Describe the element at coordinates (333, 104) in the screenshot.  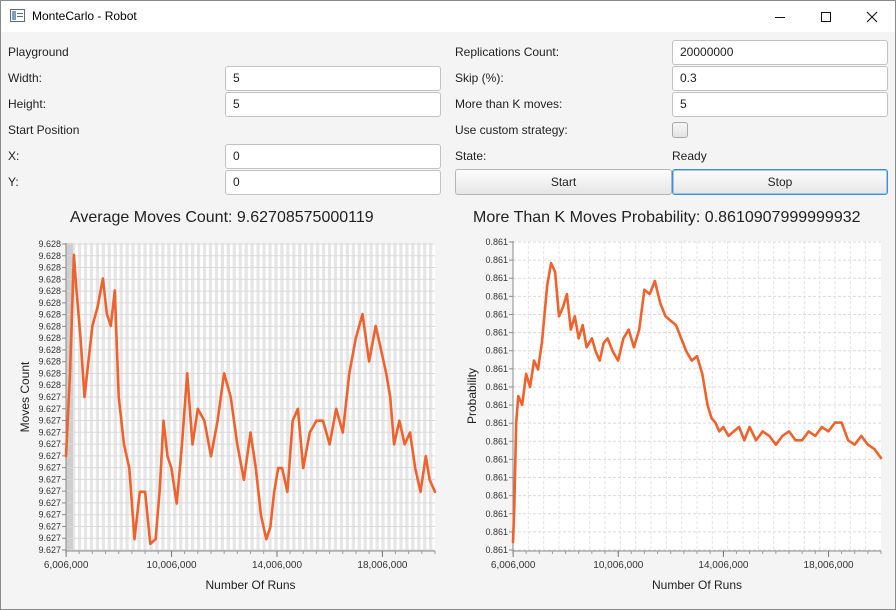
I see `height-input: 5` at that location.